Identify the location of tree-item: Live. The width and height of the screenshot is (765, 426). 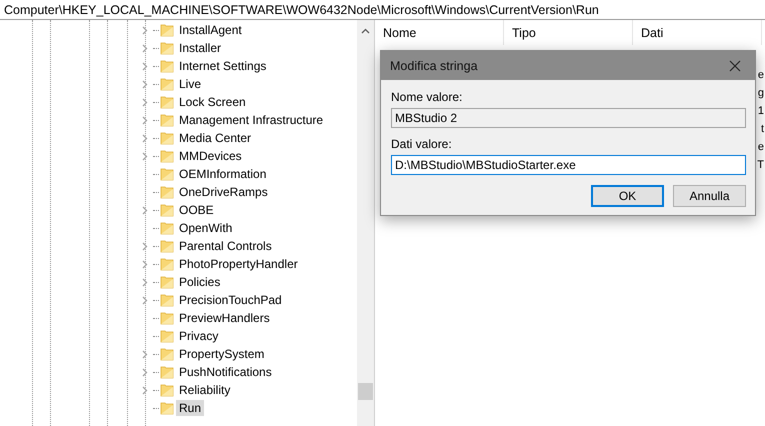
(190, 84).